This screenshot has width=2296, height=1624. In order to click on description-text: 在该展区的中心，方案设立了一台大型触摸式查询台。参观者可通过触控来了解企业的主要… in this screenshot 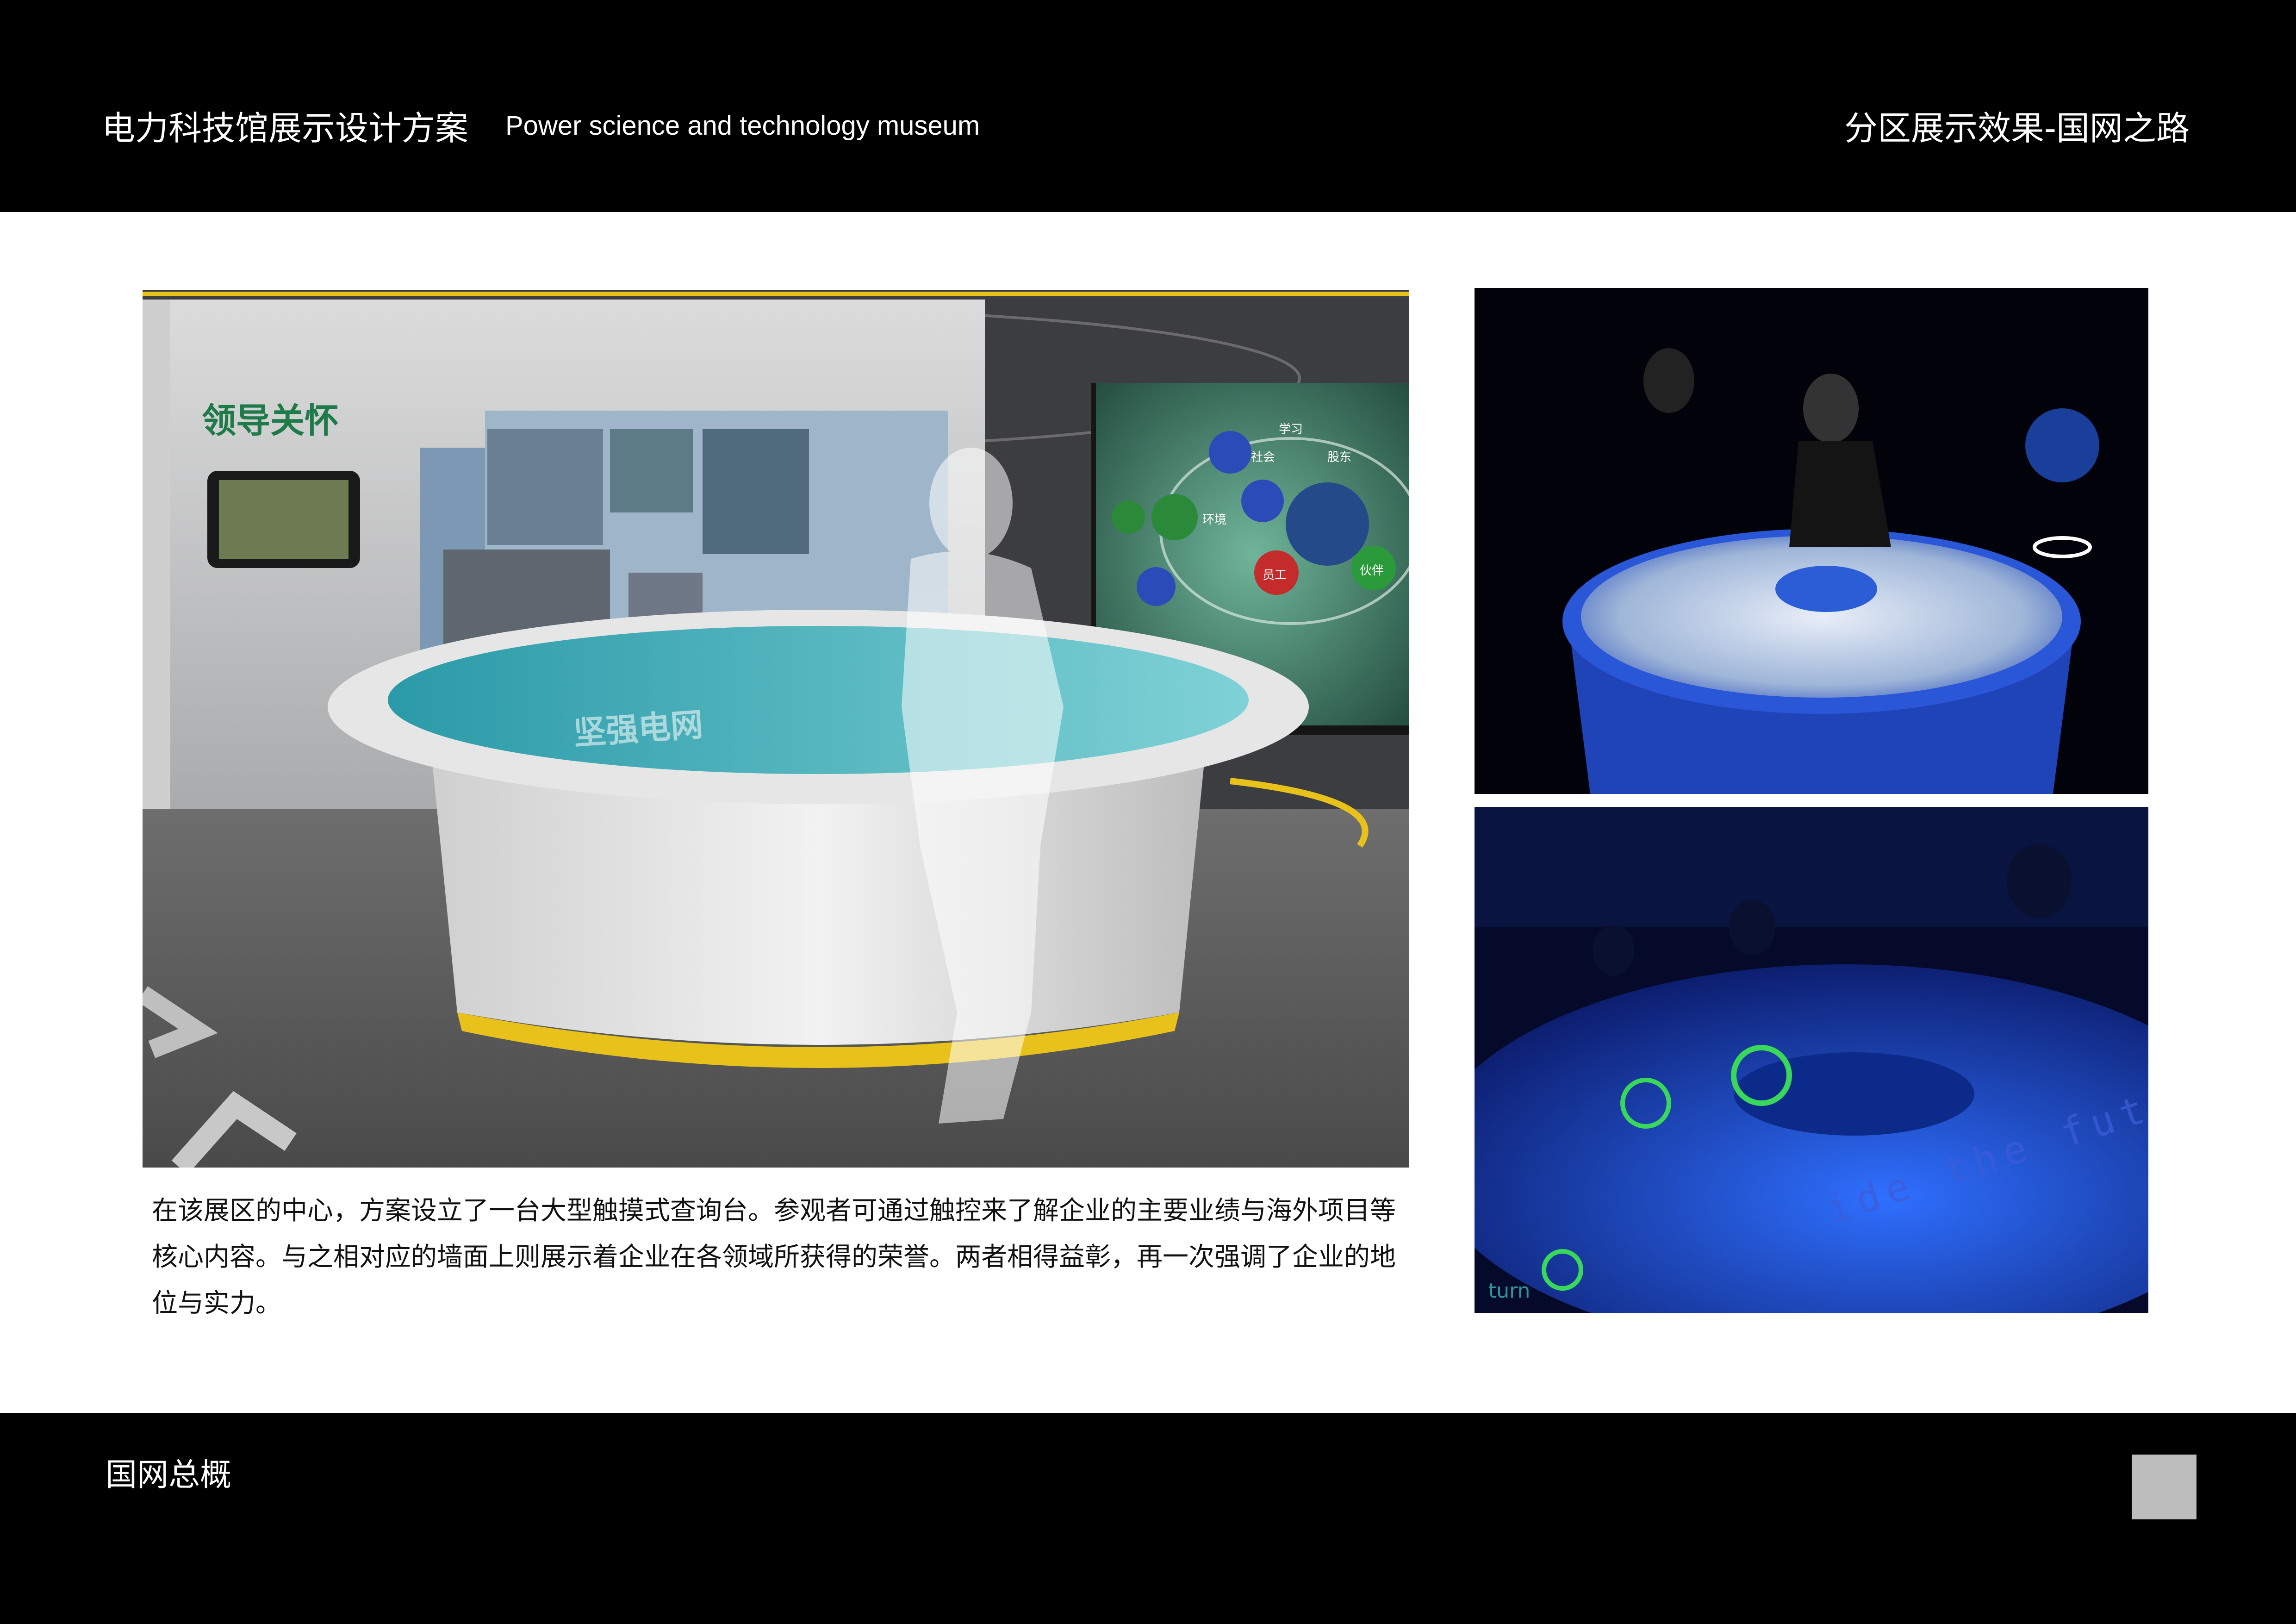, I will do `click(774, 1257)`.